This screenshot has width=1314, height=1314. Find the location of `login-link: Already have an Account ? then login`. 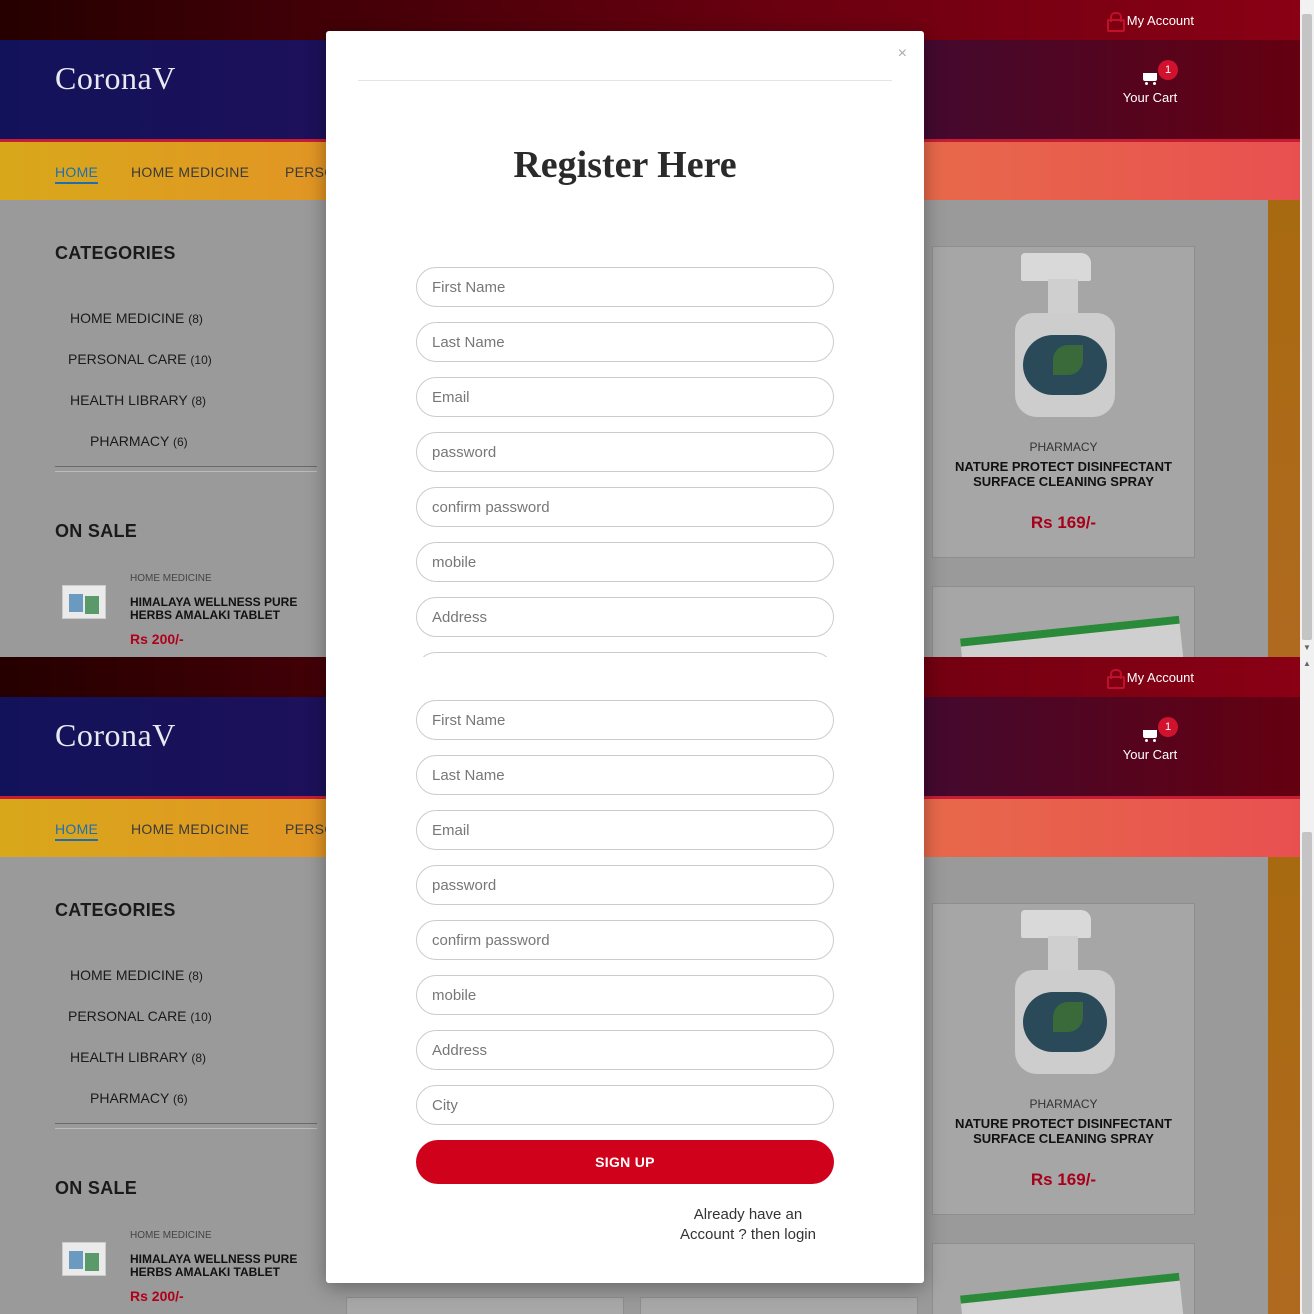

login-link: Already have an Account ? then login is located at coordinates (748, 1225).